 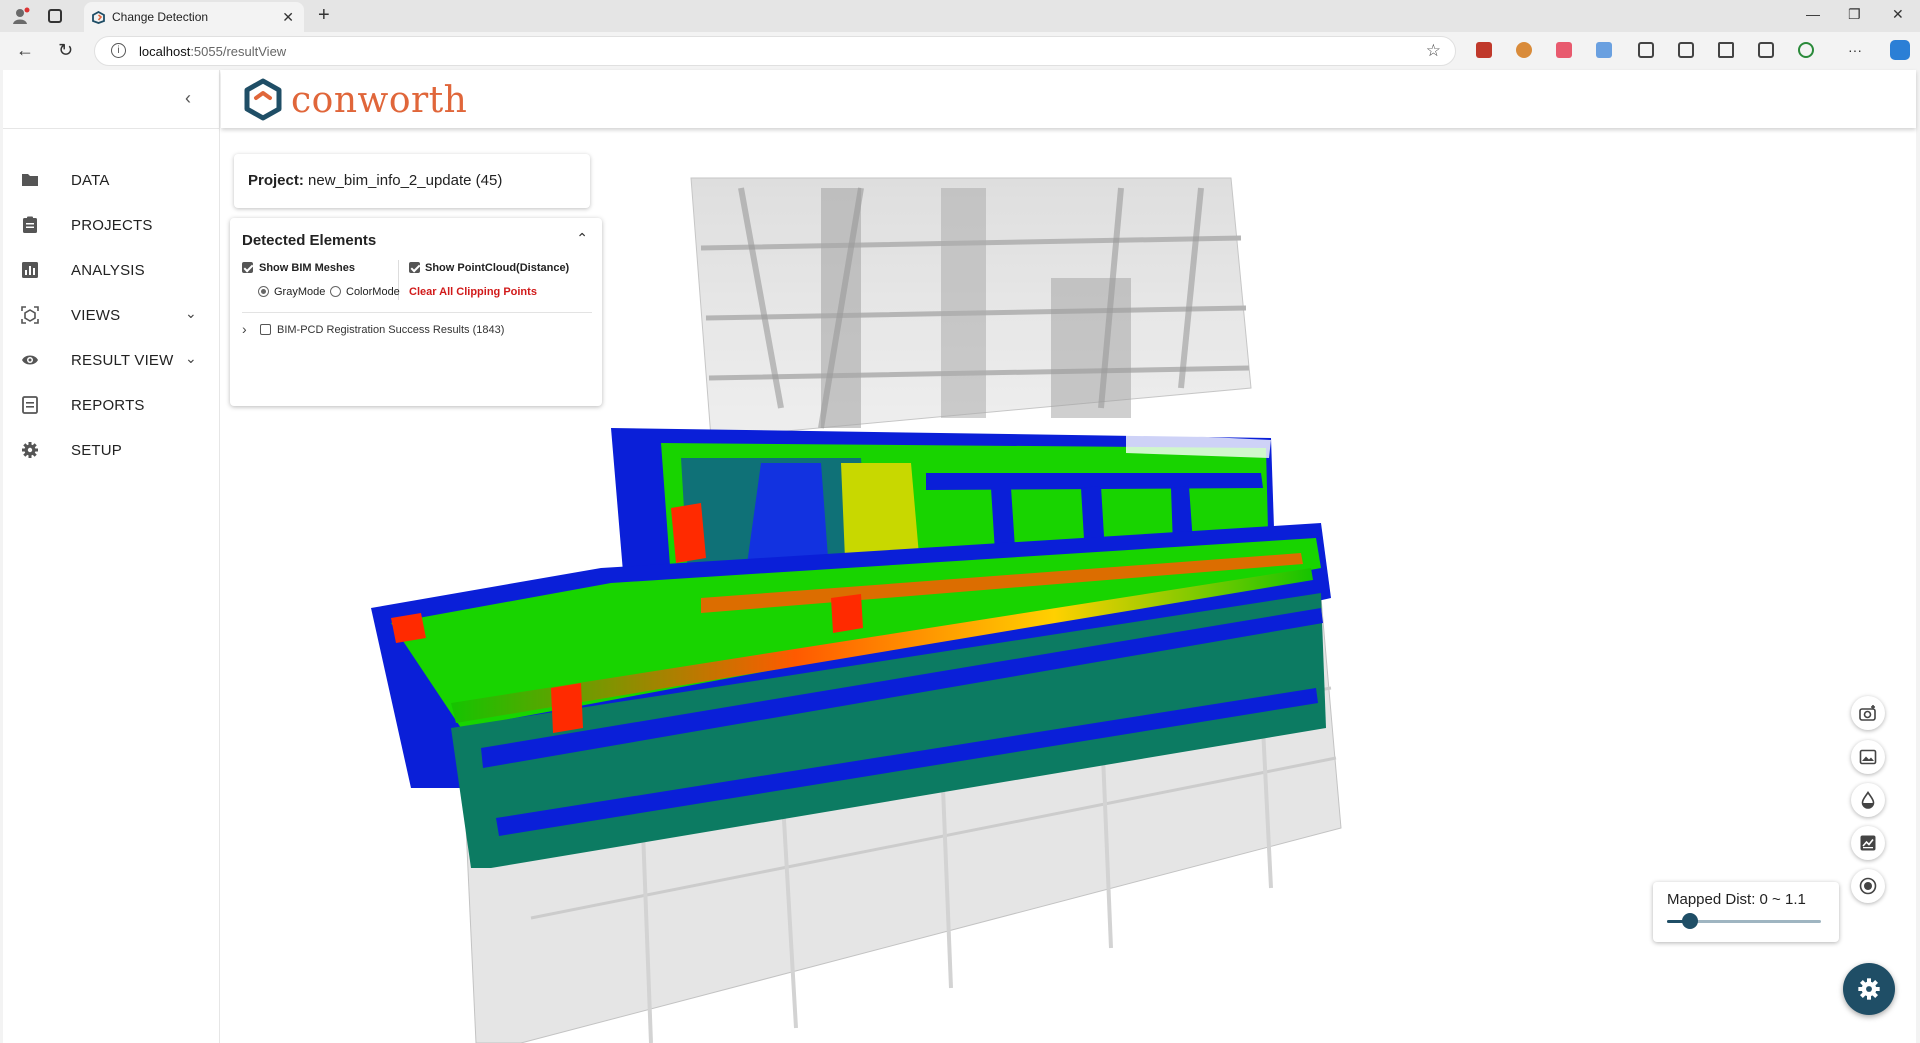 I want to click on new-tab-icon: +, so click(x=324, y=15).